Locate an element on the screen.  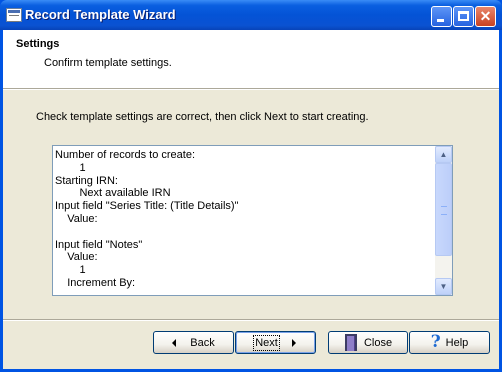
scroll-up-button: ▲ is located at coordinates (443, 154).